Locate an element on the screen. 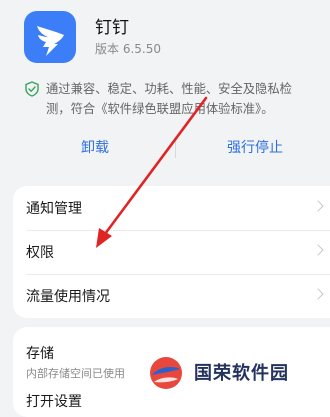  watermark: 国荣软件园 is located at coordinates (238, 374).